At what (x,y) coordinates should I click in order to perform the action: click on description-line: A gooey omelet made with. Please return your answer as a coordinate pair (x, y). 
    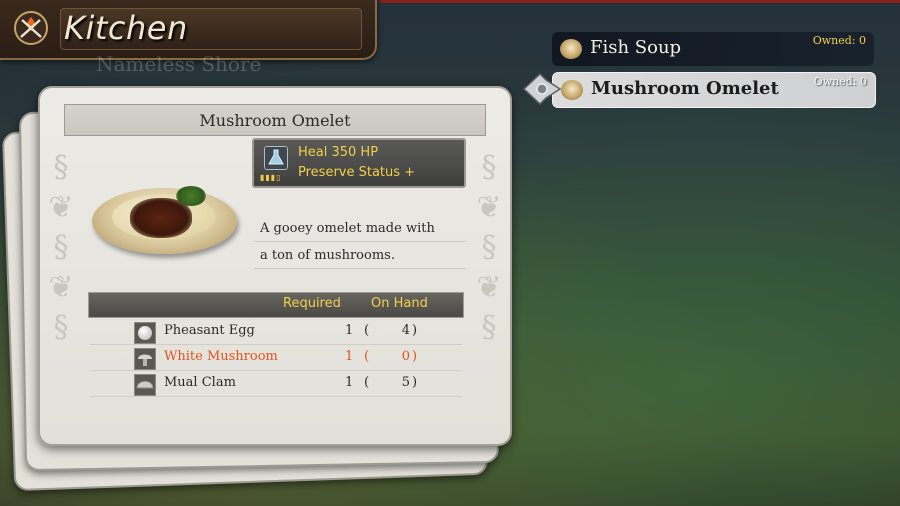
    Looking at the image, I should click on (347, 228).